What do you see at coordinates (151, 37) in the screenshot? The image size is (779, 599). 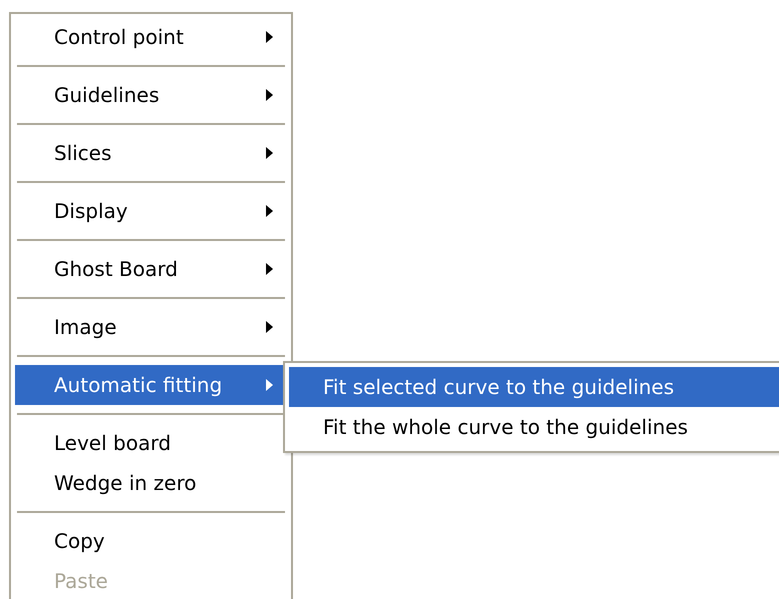 I see `menu-item: Control point` at bounding box center [151, 37].